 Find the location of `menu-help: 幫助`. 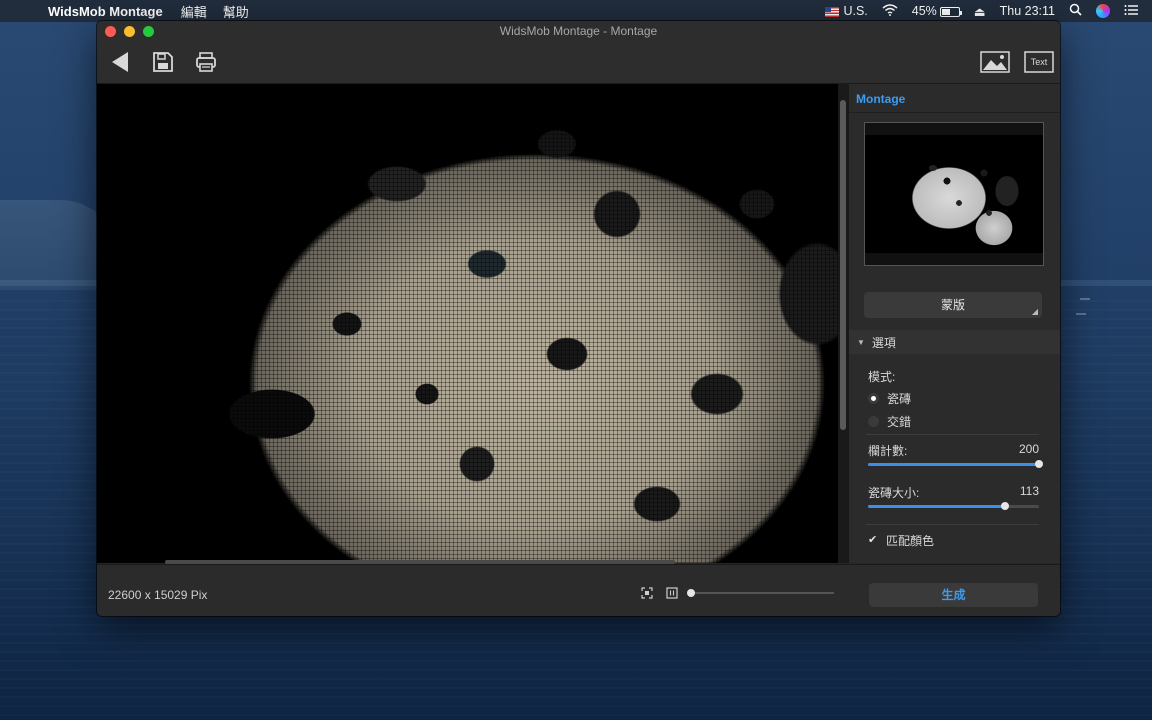

menu-help: 幫助 is located at coordinates (236, 11).